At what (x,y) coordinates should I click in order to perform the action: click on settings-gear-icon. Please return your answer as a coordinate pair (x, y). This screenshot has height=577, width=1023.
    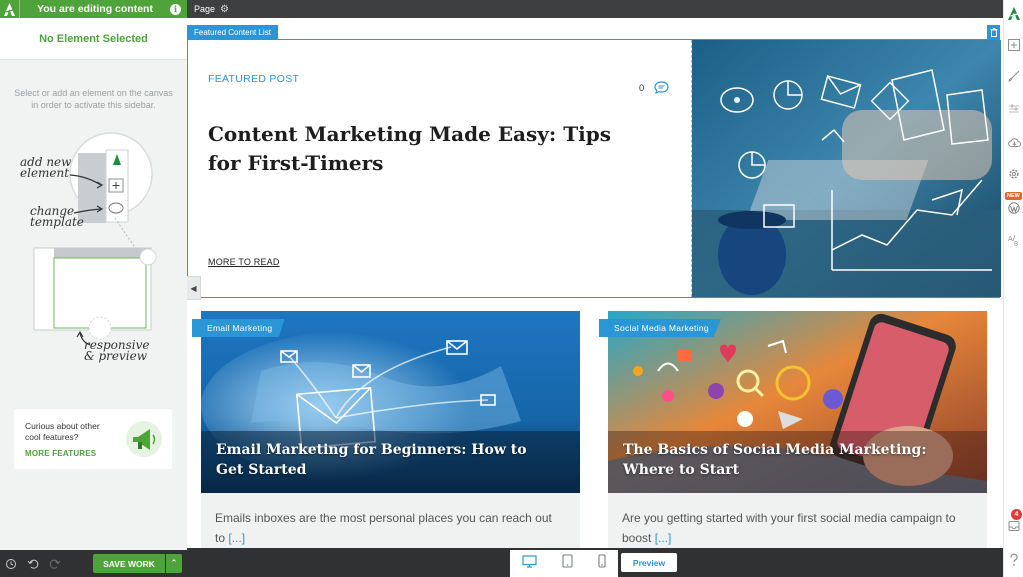
    Looking at the image, I should click on (1013, 174).